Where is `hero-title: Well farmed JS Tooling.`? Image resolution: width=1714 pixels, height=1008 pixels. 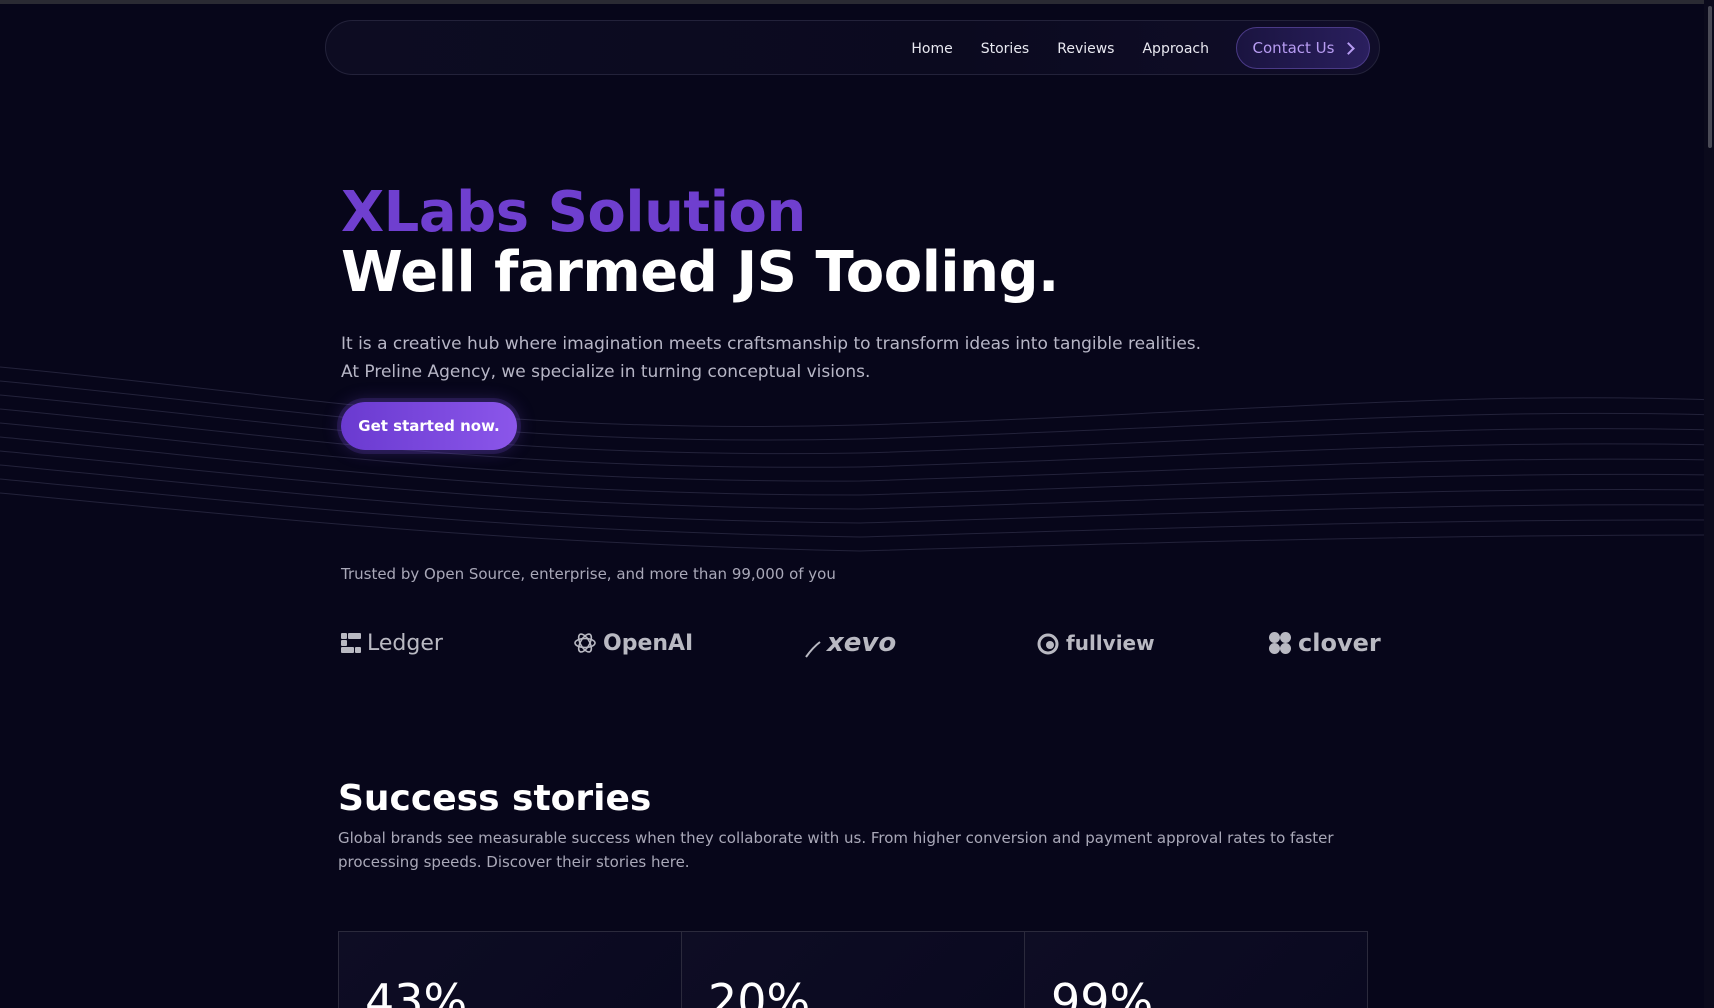 hero-title: Well farmed JS Tooling. is located at coordinates (700, 272).